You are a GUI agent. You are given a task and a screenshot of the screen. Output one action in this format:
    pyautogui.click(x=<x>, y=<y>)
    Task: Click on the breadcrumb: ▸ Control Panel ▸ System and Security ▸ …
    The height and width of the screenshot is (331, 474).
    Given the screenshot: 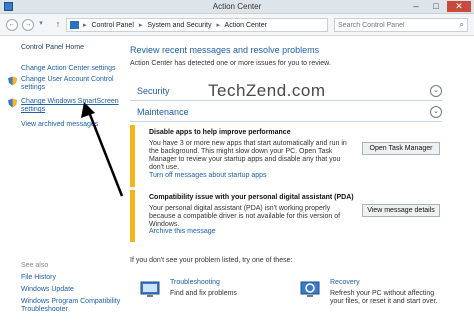 What is the action you would take?
    pyautogui.click(x=225, y=25)
    